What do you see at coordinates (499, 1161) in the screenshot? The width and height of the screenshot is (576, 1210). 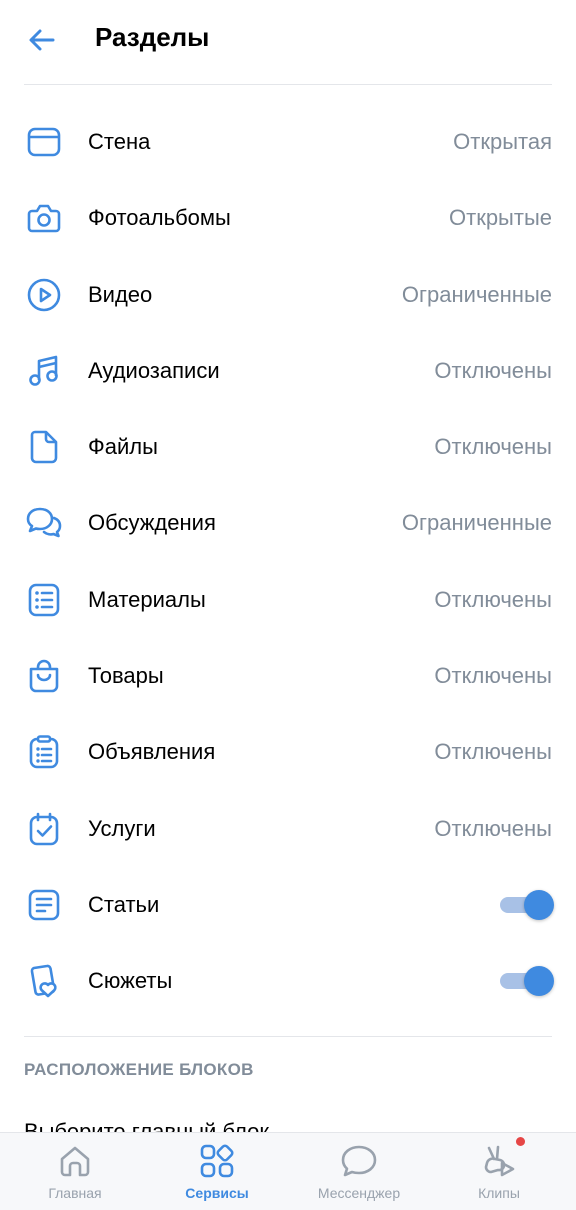 I see `clips-icon` at bounding box center [499, 1161].